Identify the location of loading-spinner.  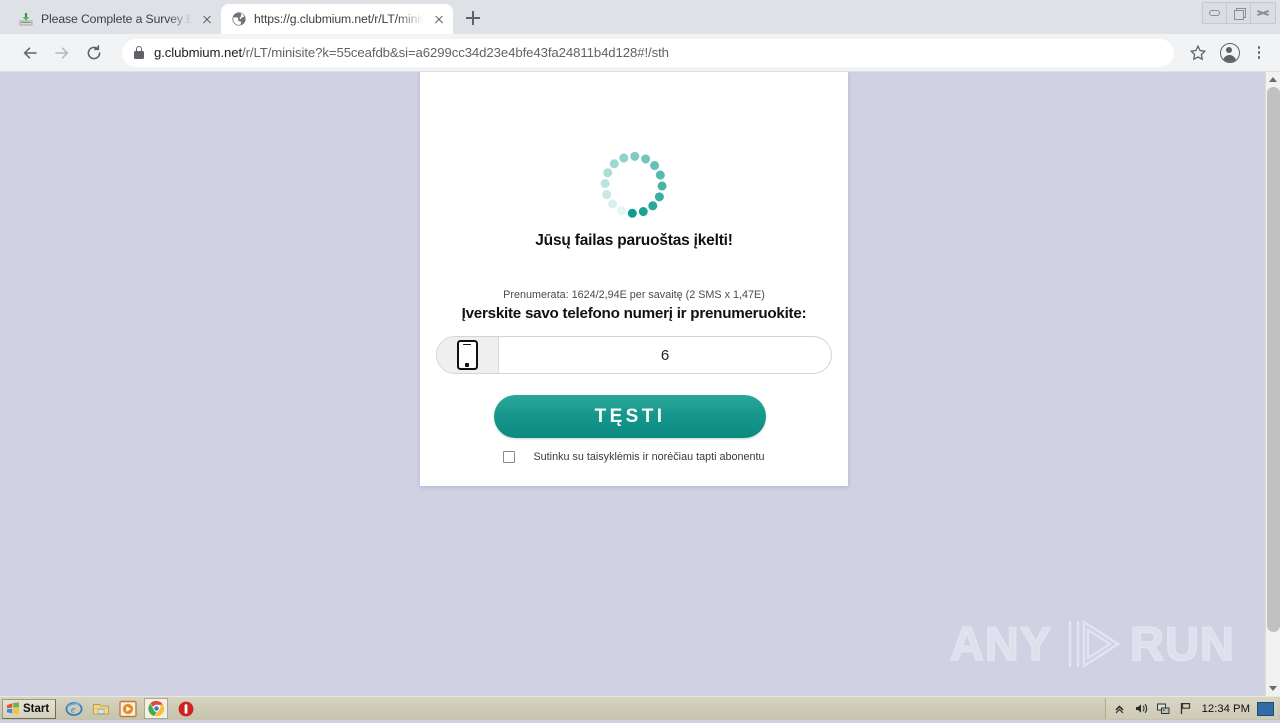
(634, 185).